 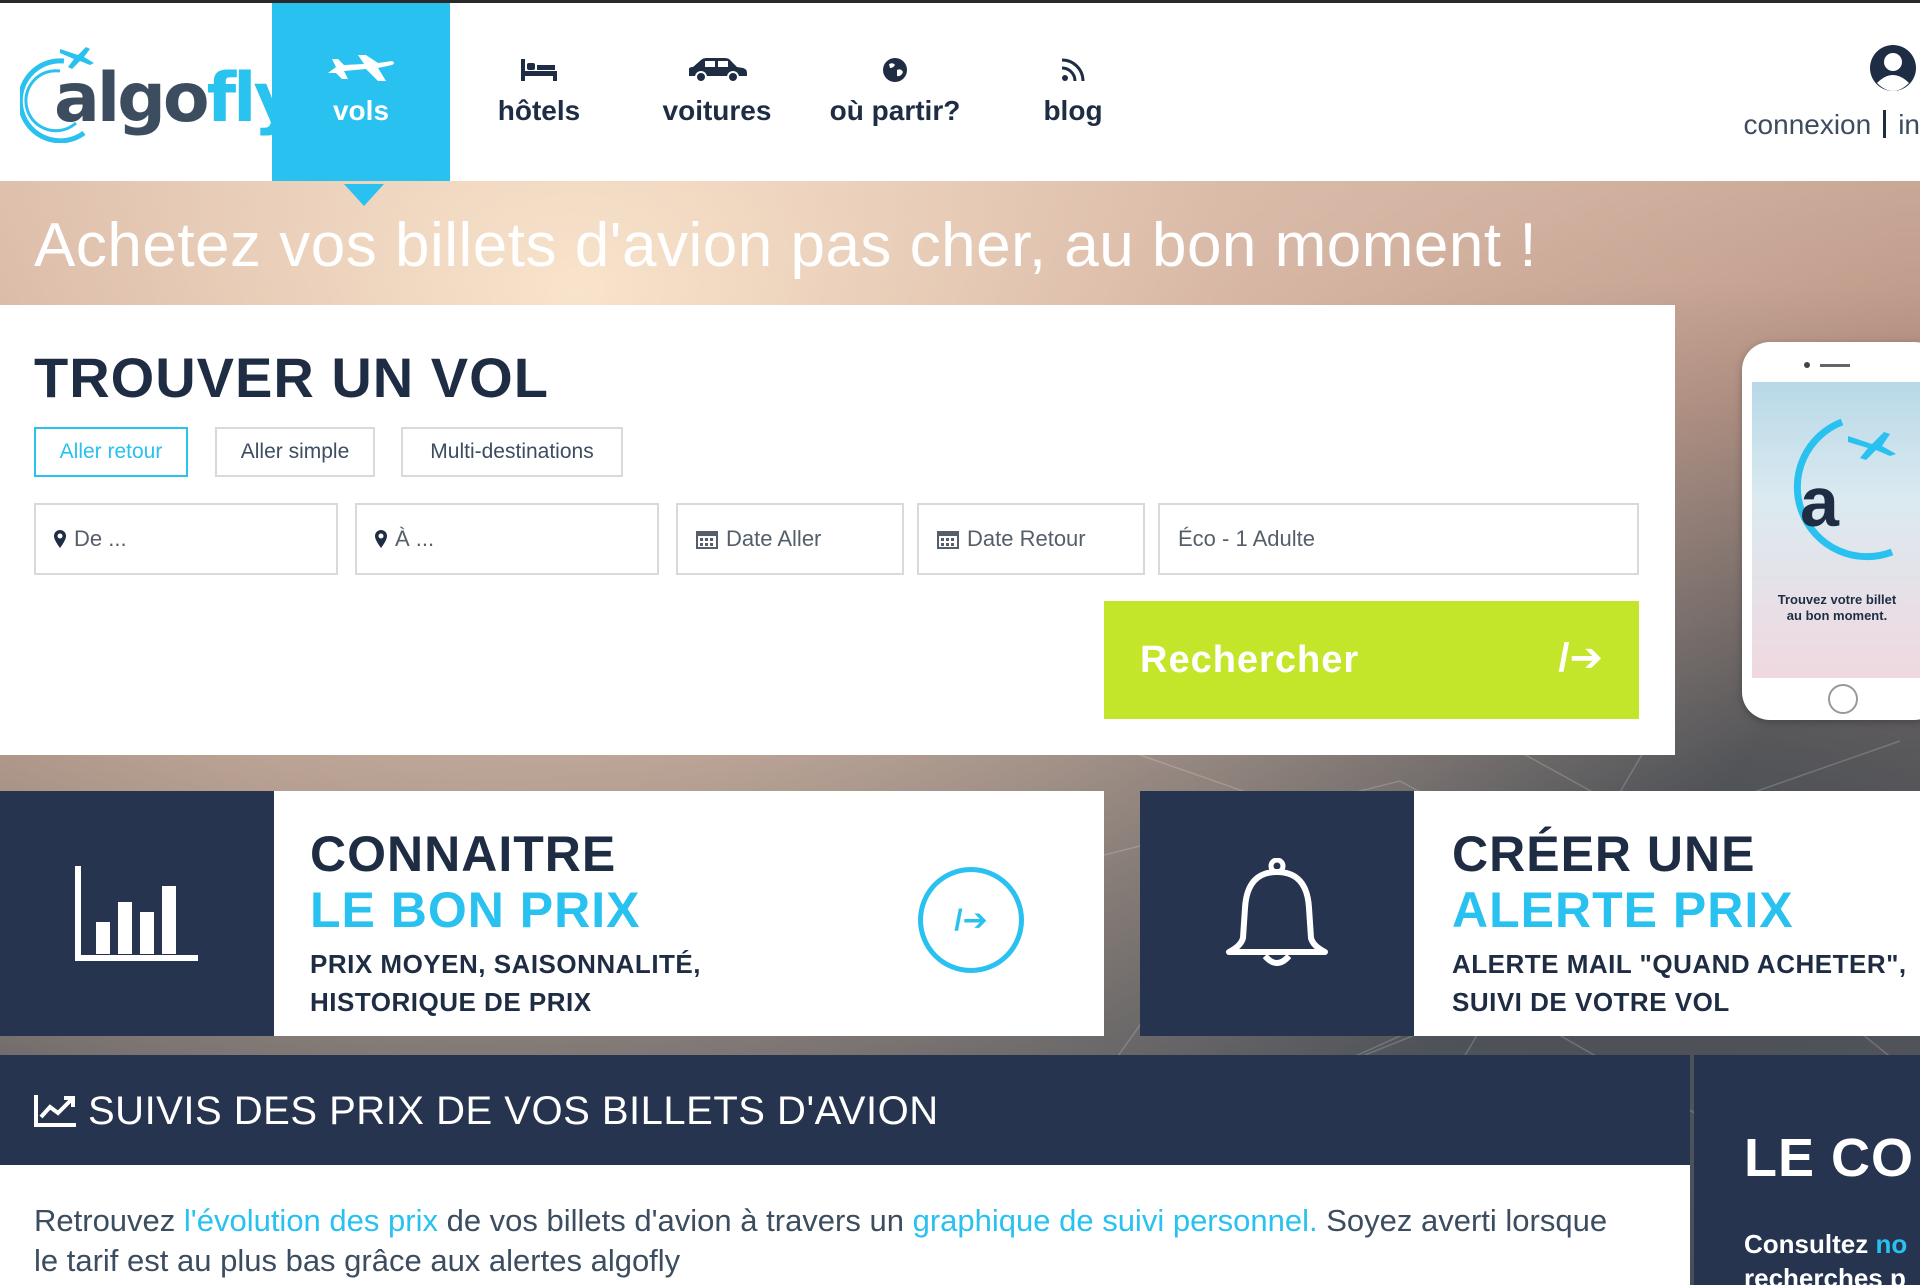 What do you see at coordinates (1837, 607) in the screenshot?
I see `app-tagline: Trouvez votre billet au bon moment.` at bounding box center [1837, 607].